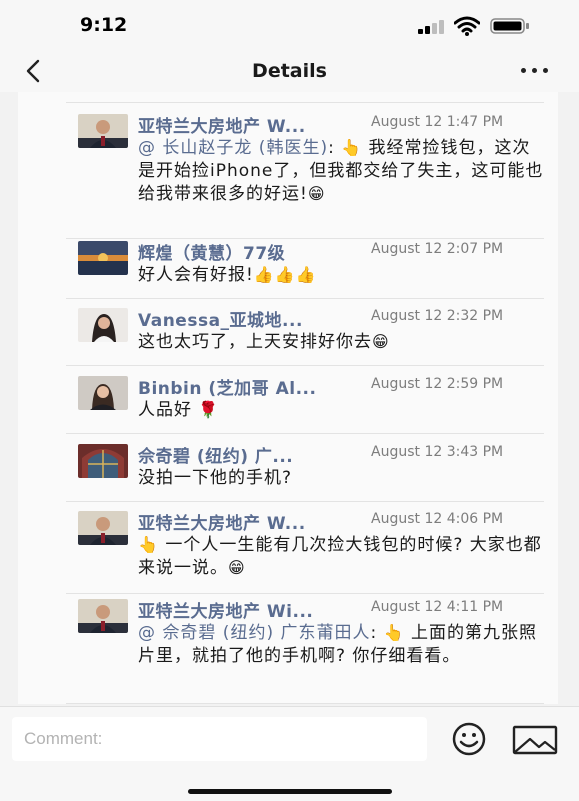 The image size is (579, 801). What do you see at coordinates (437, 519) in the screenshot?
I see `comment-time: August 12 4:06 PM` at bounding box center [437, 519].